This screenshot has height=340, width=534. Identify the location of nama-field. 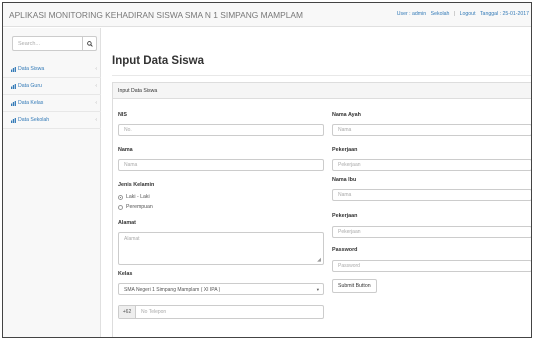
(221, 165).